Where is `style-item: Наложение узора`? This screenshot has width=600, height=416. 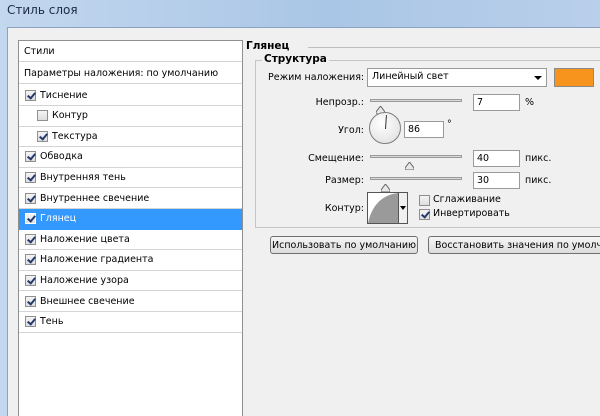 style-item: Наложение узора is located at coordinates (130, 281).